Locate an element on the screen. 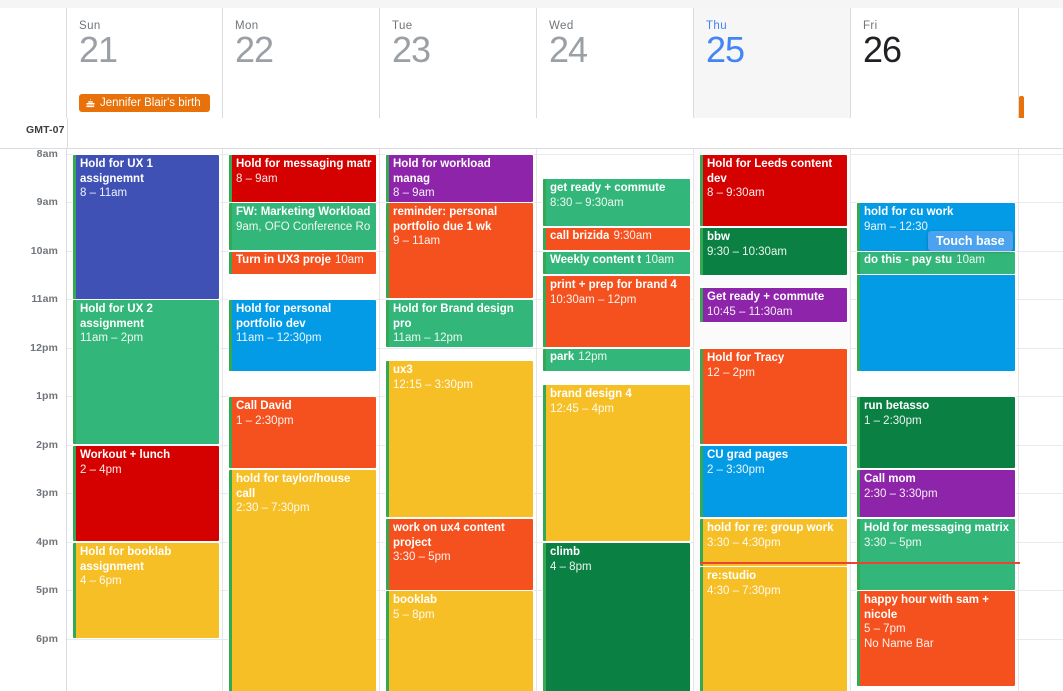 This screenshot has height=691, width=1063. time-label: 10am is located at coordinates (44, 251).